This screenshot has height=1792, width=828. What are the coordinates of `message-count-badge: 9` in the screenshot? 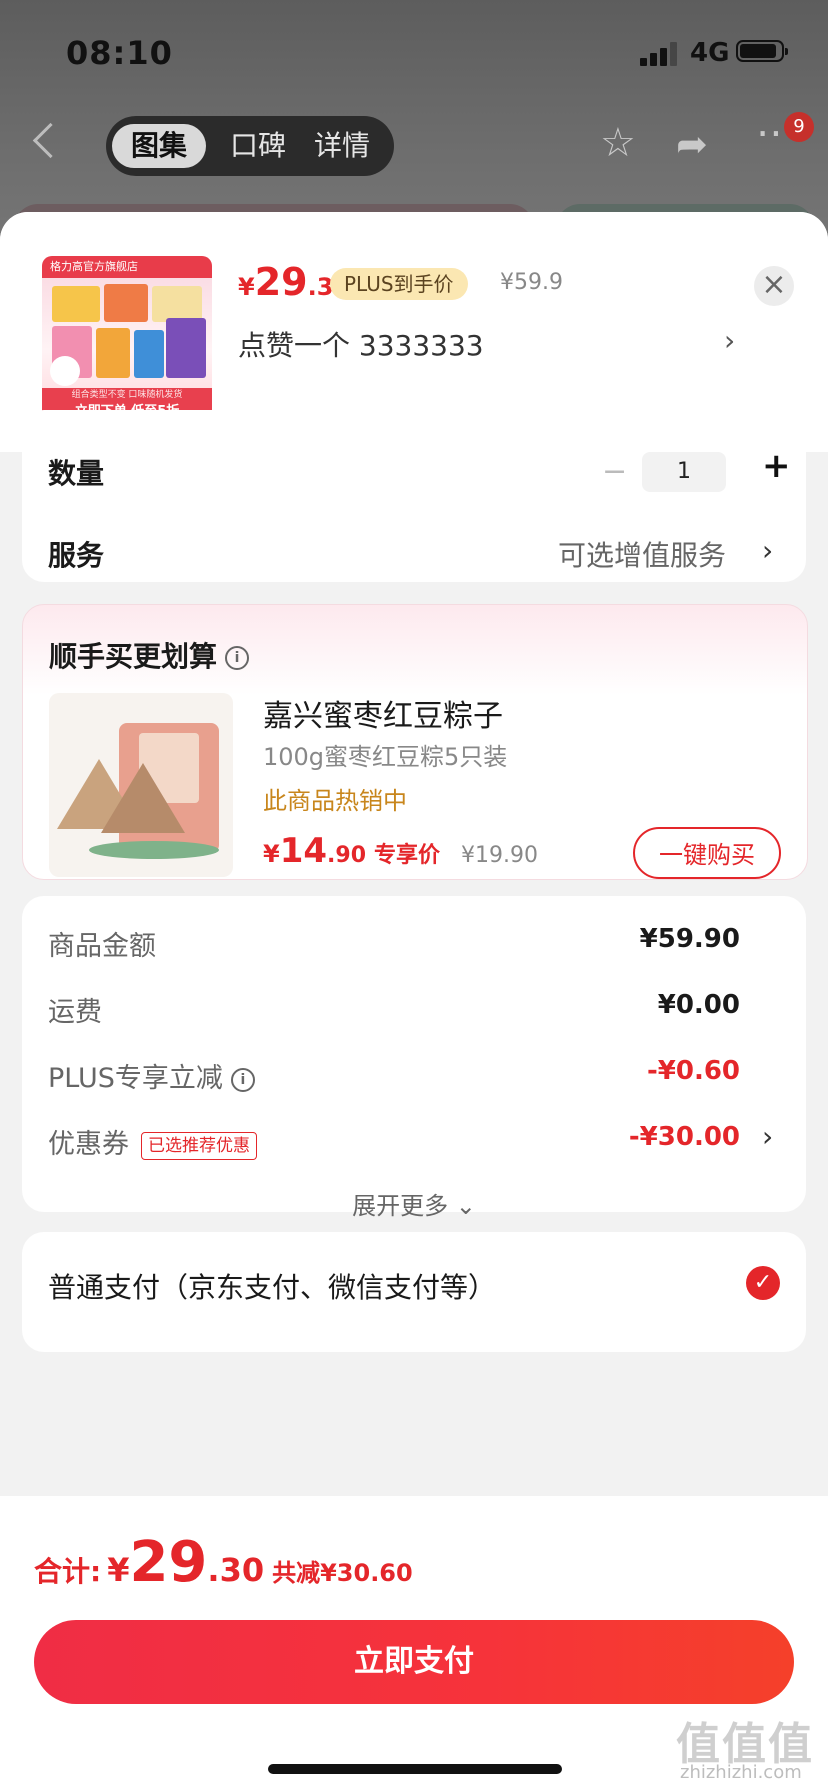 It's located at (799, 127).